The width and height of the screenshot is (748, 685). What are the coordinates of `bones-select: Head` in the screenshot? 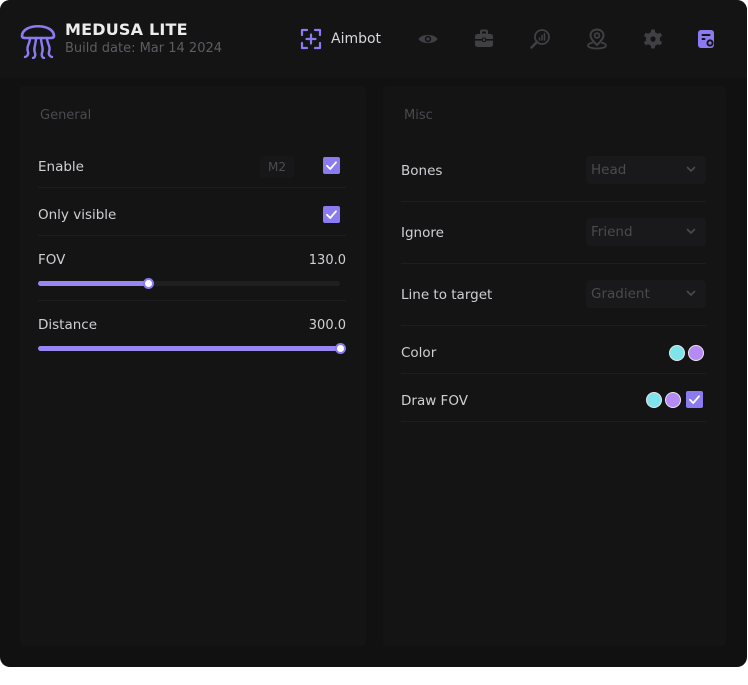 It's located at (646, 170).